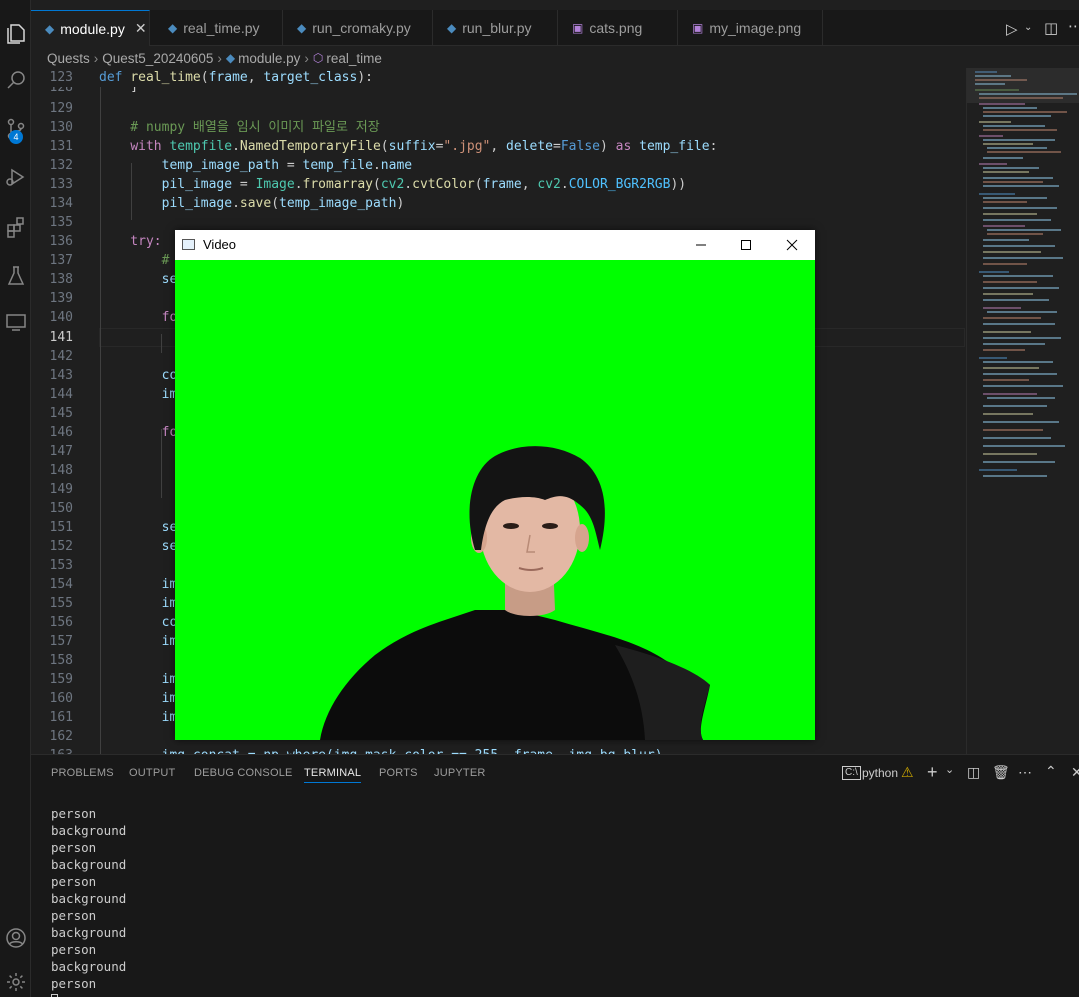 The width and height of the screenshot is (1079, 997). Describe the element at coordinates (932, 772) in the screenshot. I see `add-terminal-icon: +` at that location.